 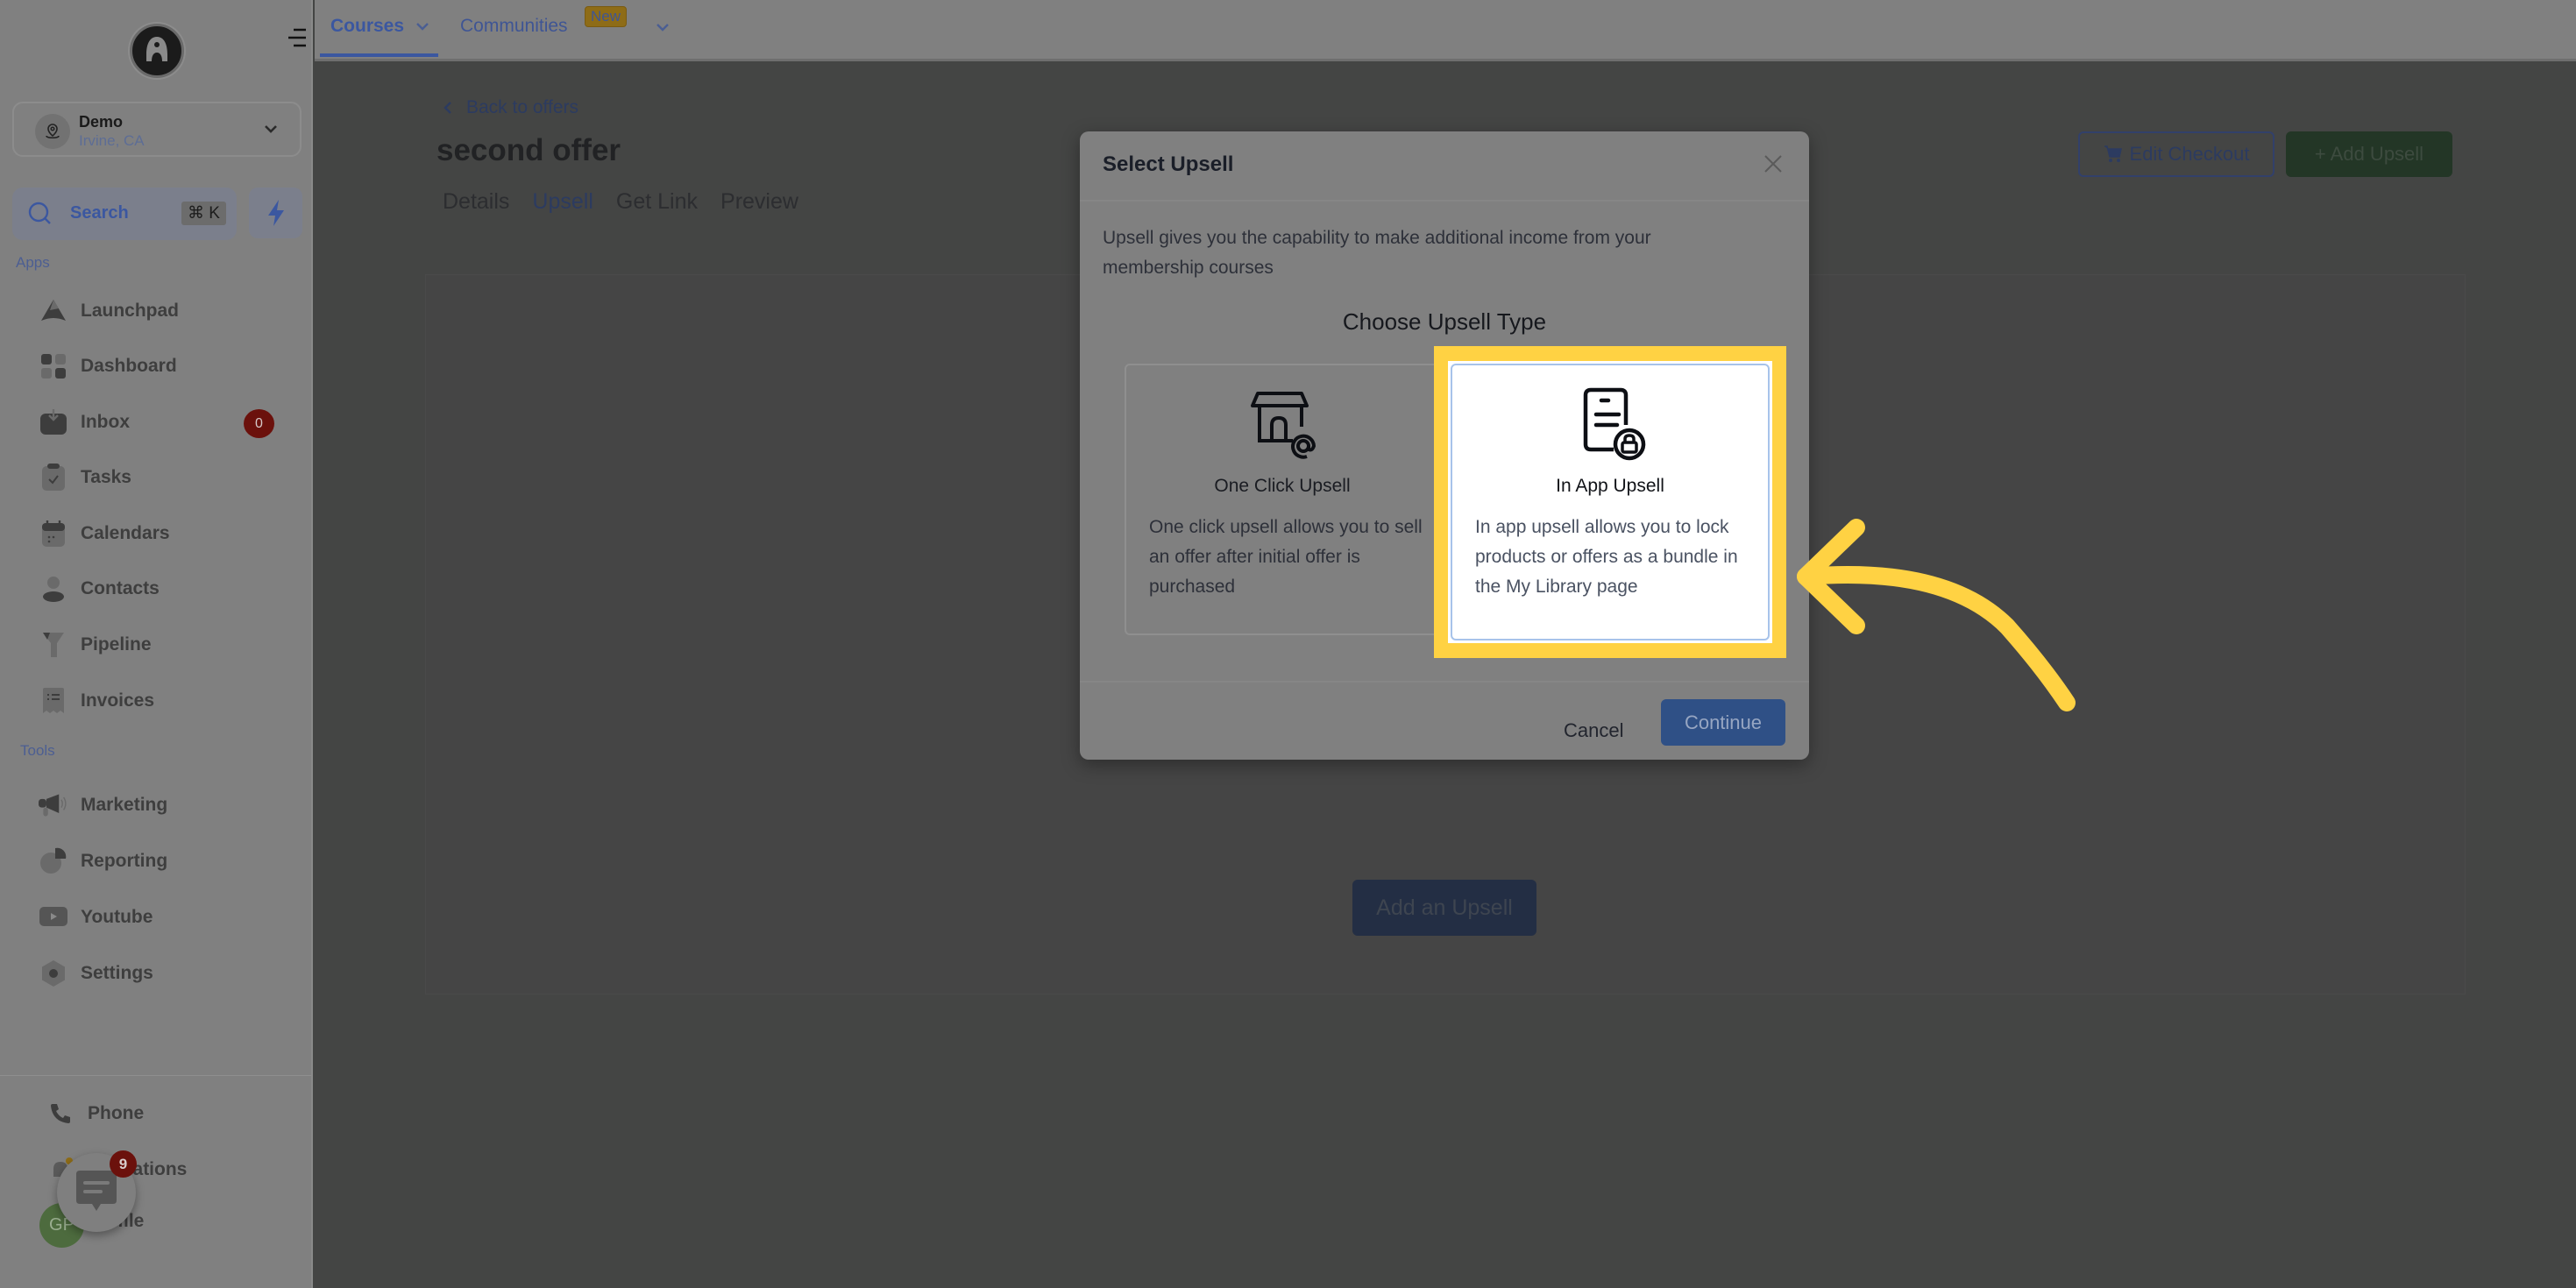 I want to click on offer-tabs: Details Upsell Get Link Preview, so click(x=632, y=202).